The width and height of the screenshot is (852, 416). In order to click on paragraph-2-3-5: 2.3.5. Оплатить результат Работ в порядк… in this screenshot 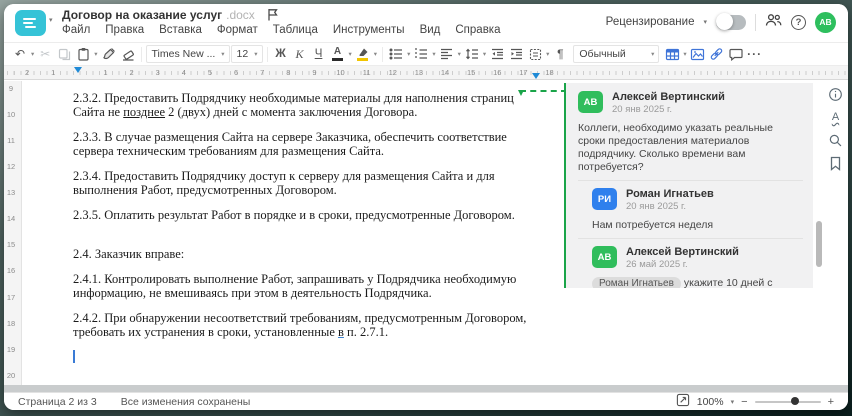, I will do `click(301, 215)`.